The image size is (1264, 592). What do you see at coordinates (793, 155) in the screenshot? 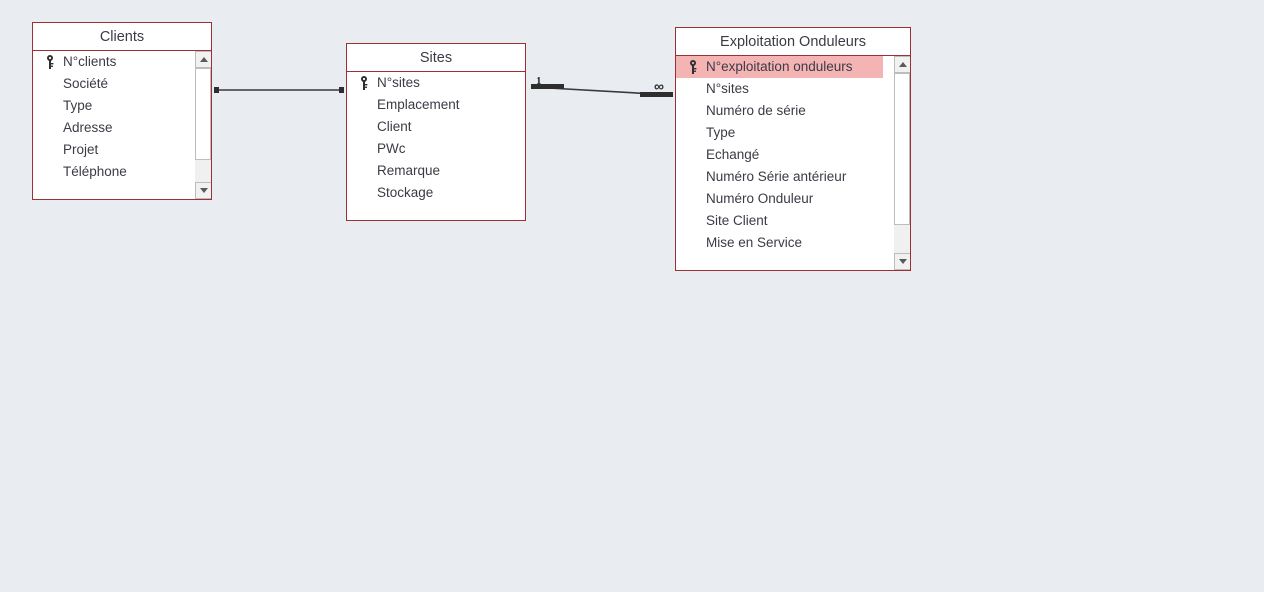
I see `field-row: Echangé` at bounding box center [793, 155].